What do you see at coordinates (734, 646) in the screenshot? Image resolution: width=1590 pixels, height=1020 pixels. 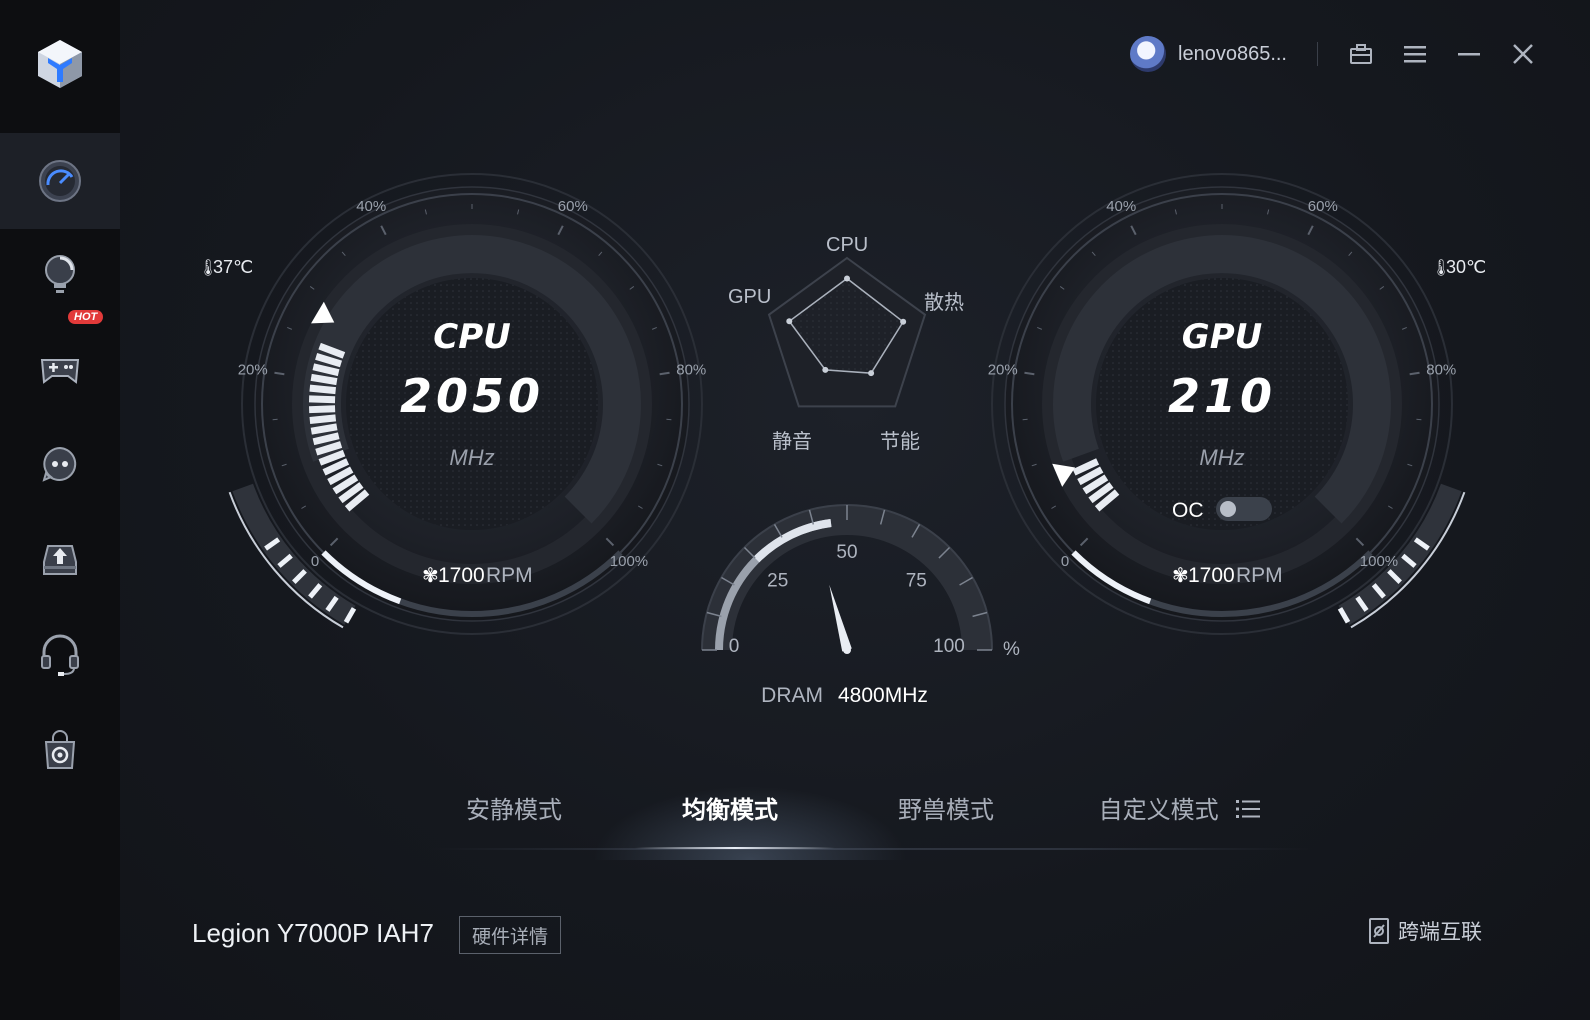 I see `dram-tick-label: 0` at bounding box center [734, 646].